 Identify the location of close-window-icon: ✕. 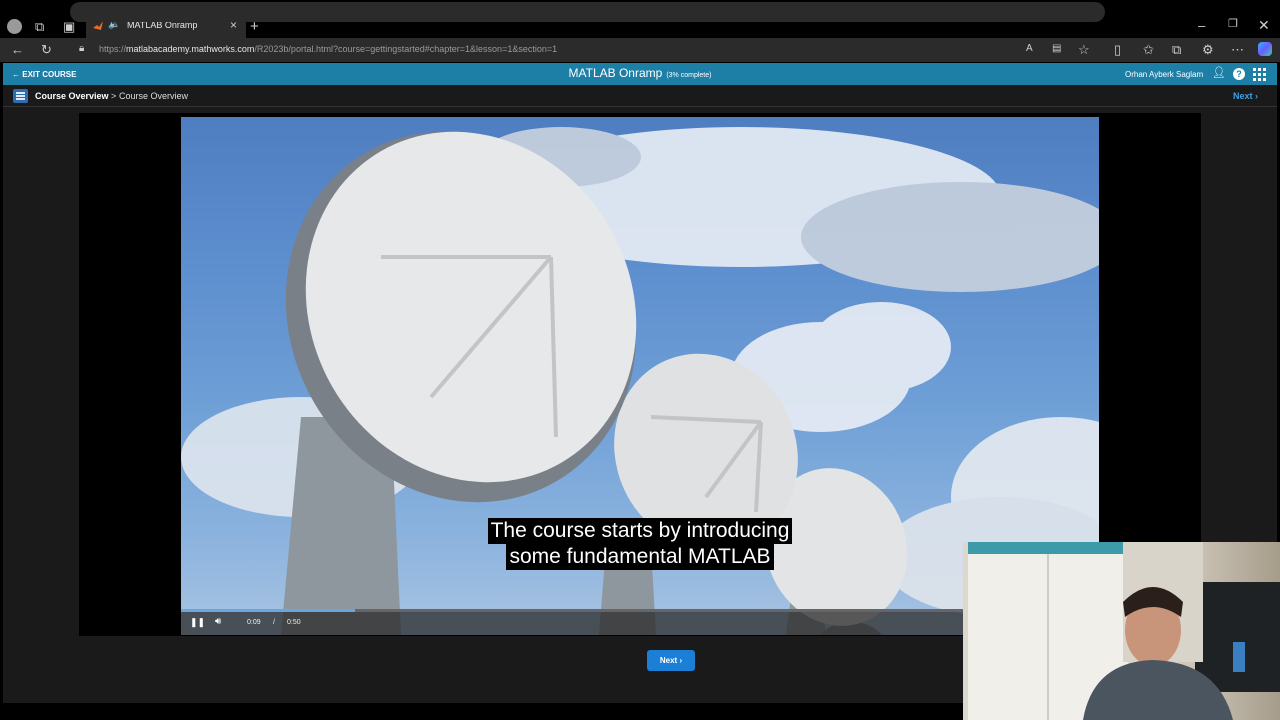
(1264, 25).